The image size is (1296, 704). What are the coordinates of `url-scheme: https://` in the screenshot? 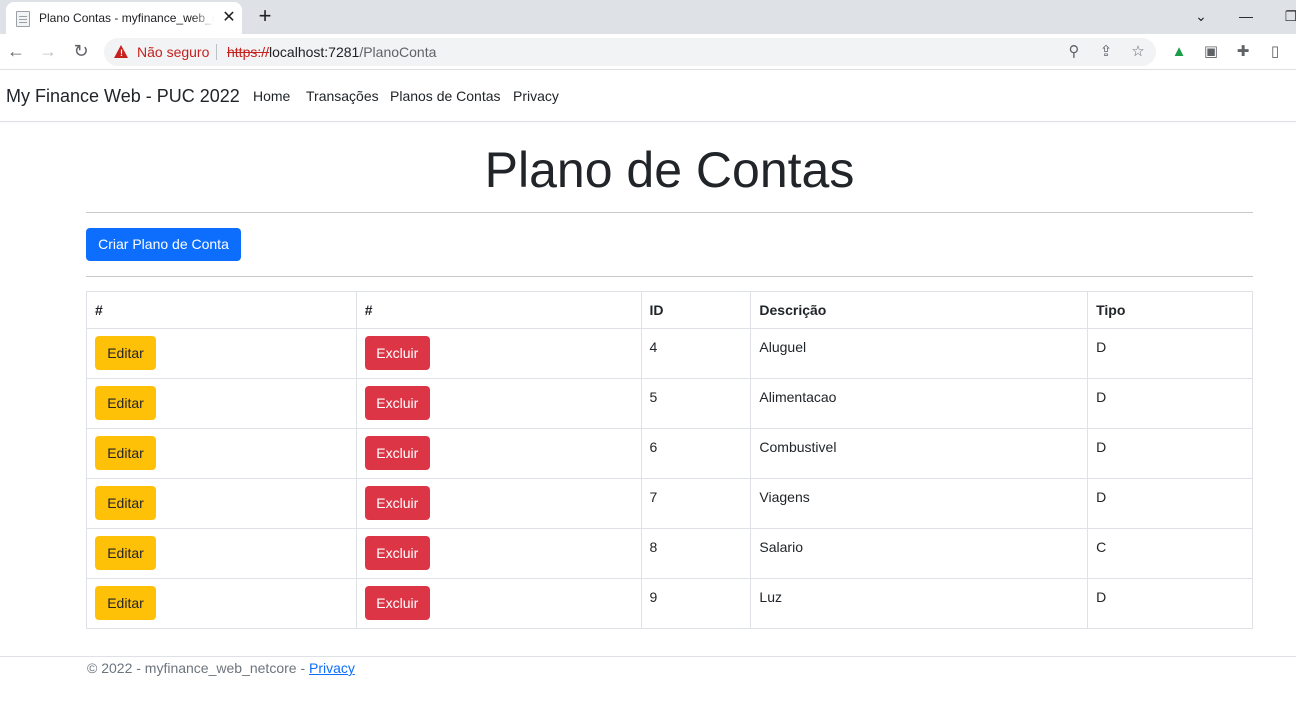 It's located at (248, 52).